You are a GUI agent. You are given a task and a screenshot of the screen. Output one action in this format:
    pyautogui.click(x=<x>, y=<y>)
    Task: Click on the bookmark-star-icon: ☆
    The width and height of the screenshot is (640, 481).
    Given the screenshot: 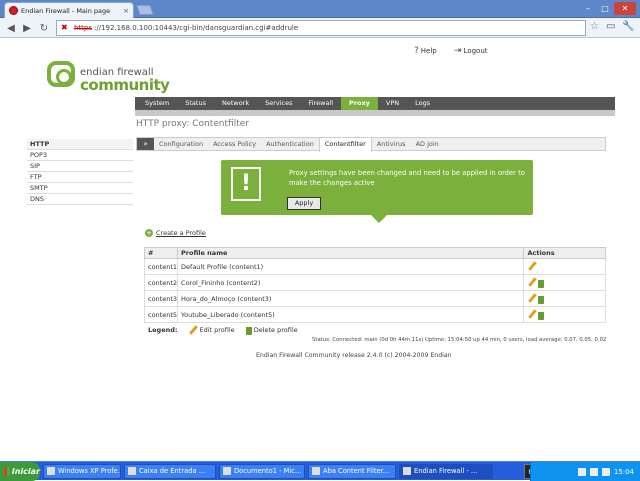 What is the action you would take?
    pyautogui.click(x=594, y=26)
    